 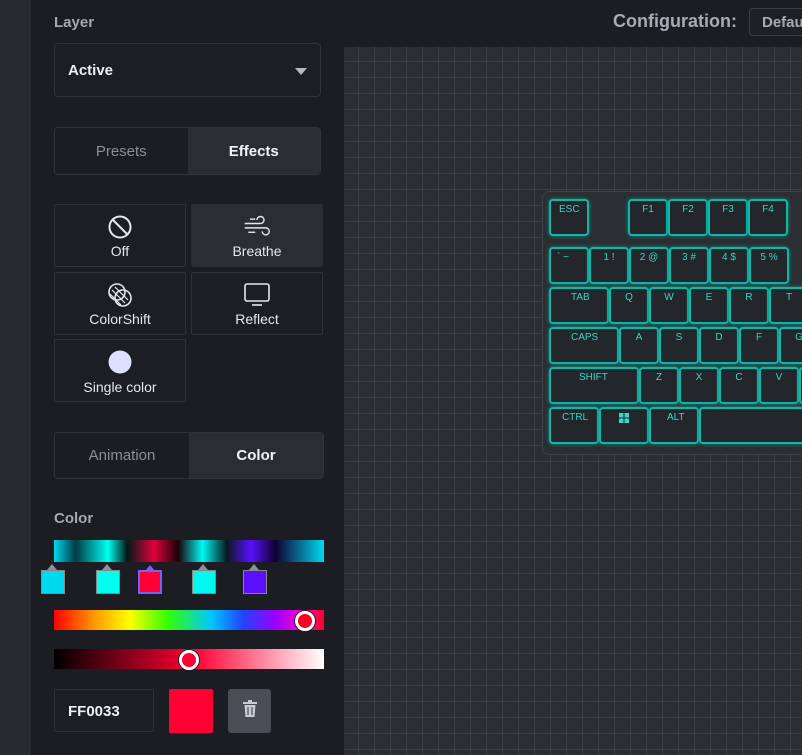 What do you see at coordinates (94, 711) in the screenshot?
I see `hex-input-value: FF0033` at bounding box center [94, 711].